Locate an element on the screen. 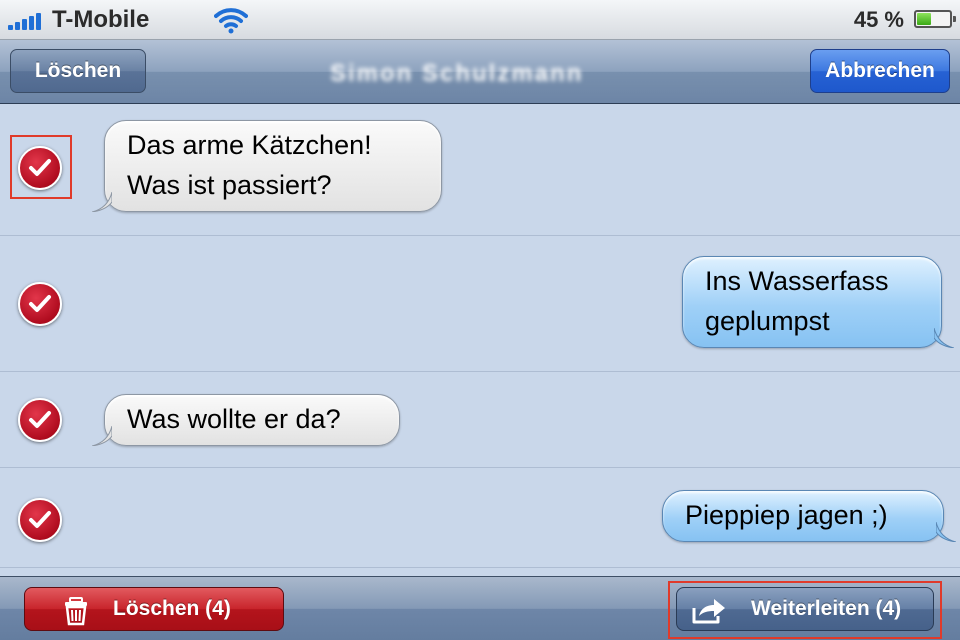  message-line: Ins Wasserfass is located at coordinates (797, 281).